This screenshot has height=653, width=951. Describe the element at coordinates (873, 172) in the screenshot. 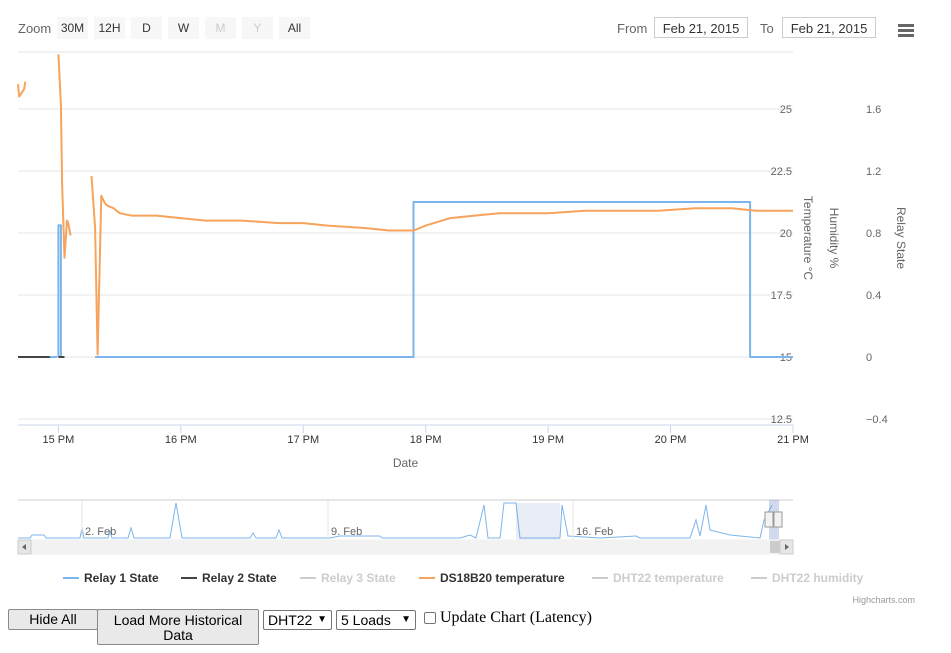

I see `relay-tick-label: 1.2` at that location.